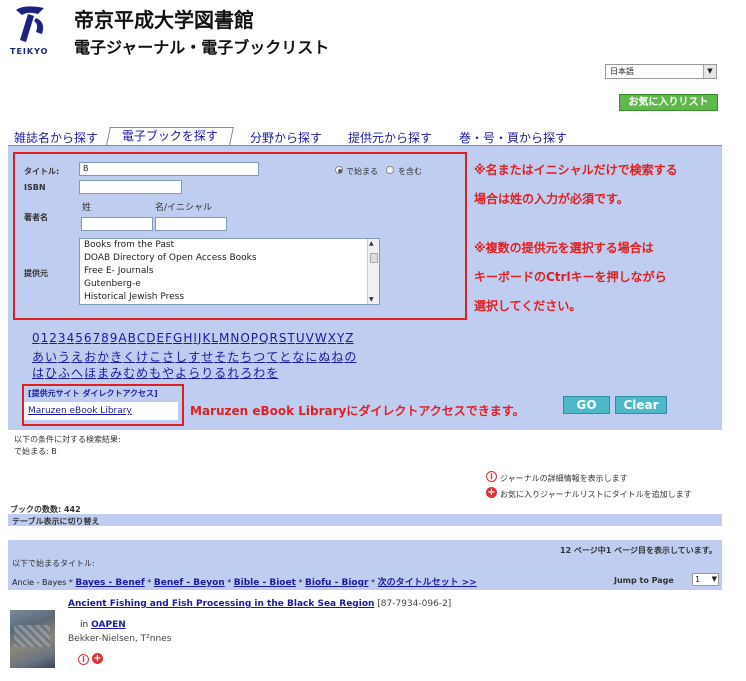  Describe the element at coordinates (332, 338) in the screenshot. I see `alpha-nav-link: X` at that location.